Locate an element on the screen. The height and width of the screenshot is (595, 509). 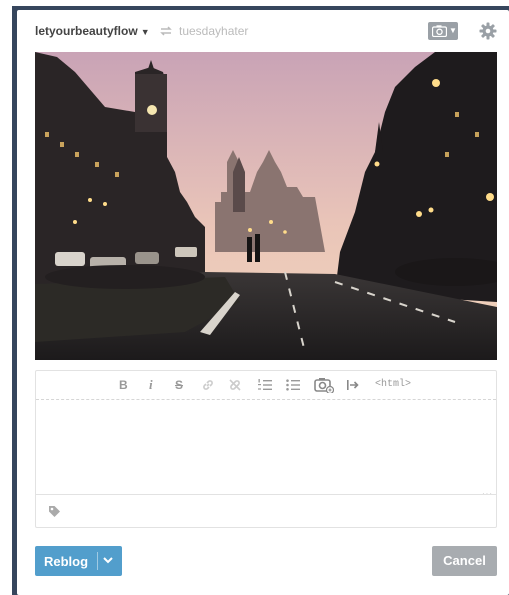
link-icon is located at coordinates (208, 385).